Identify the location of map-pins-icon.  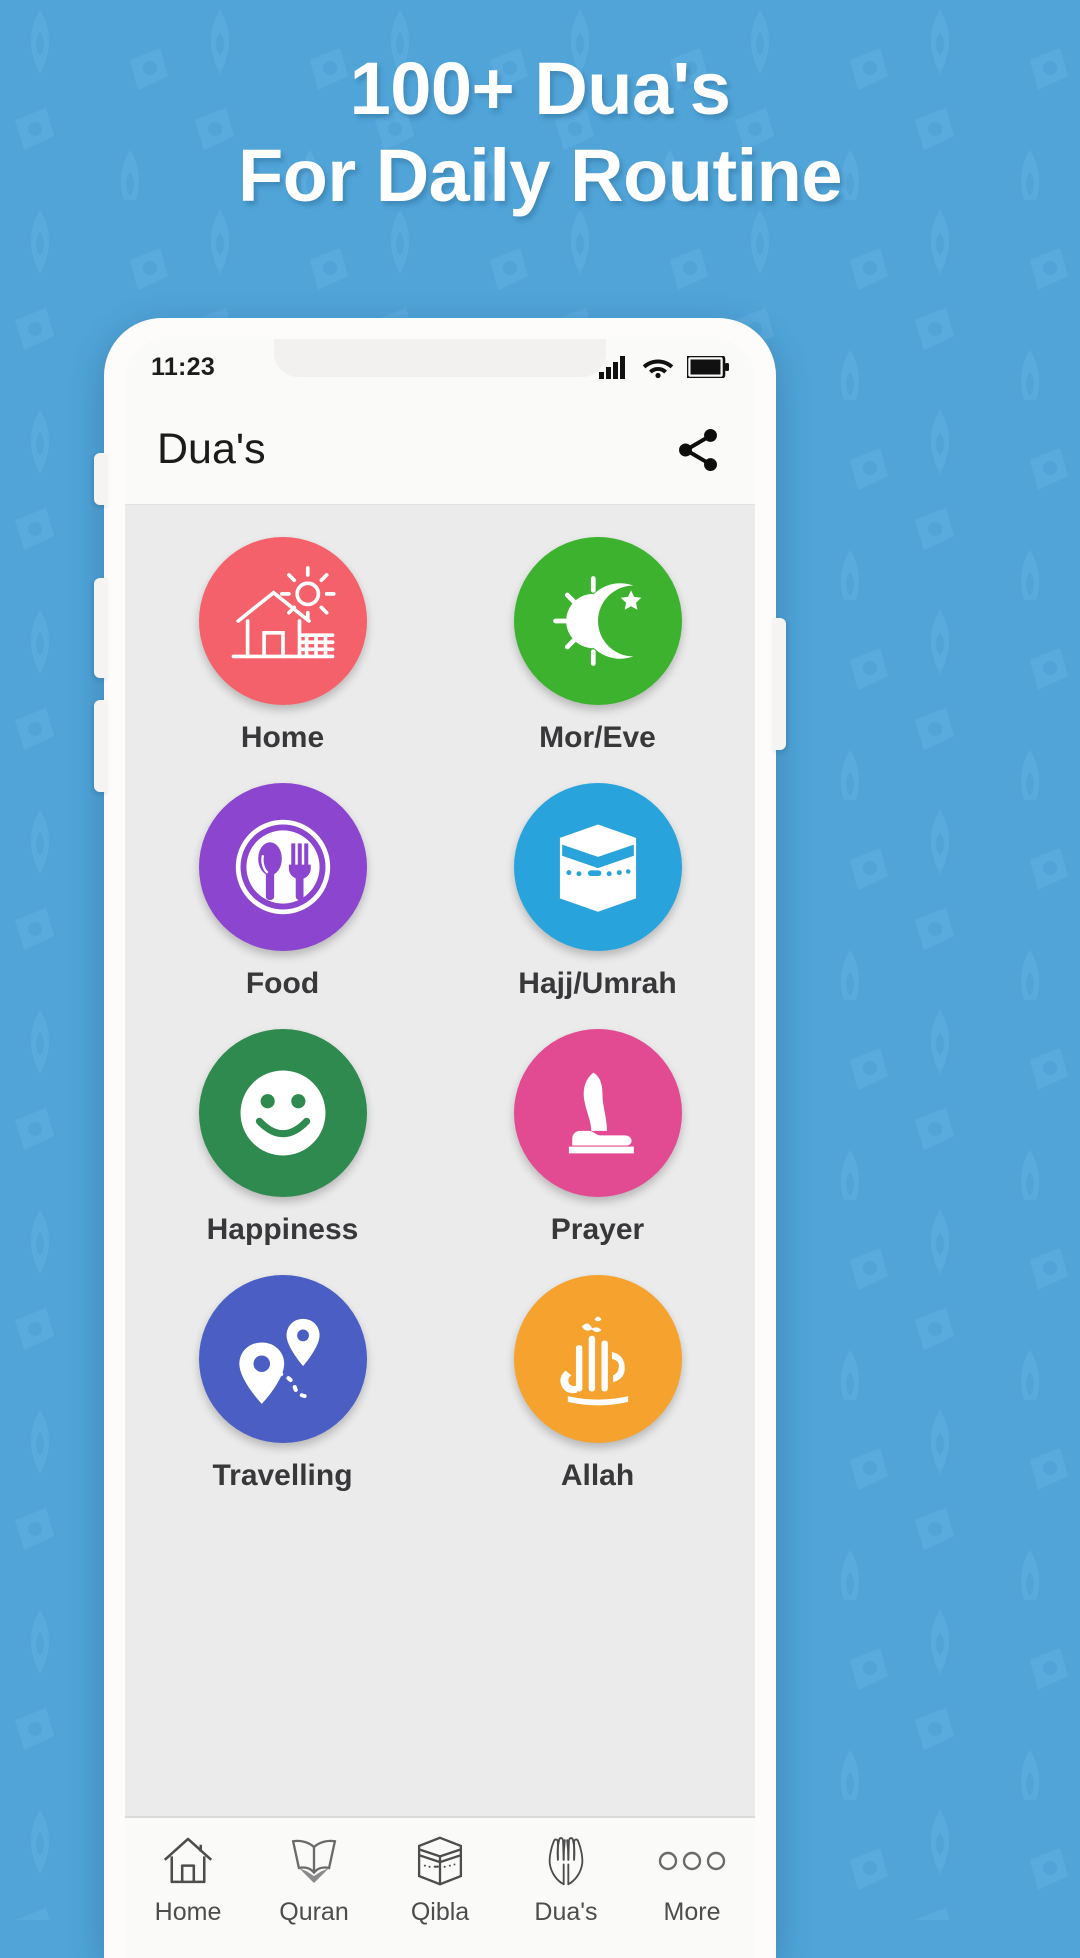
(279, 1361).